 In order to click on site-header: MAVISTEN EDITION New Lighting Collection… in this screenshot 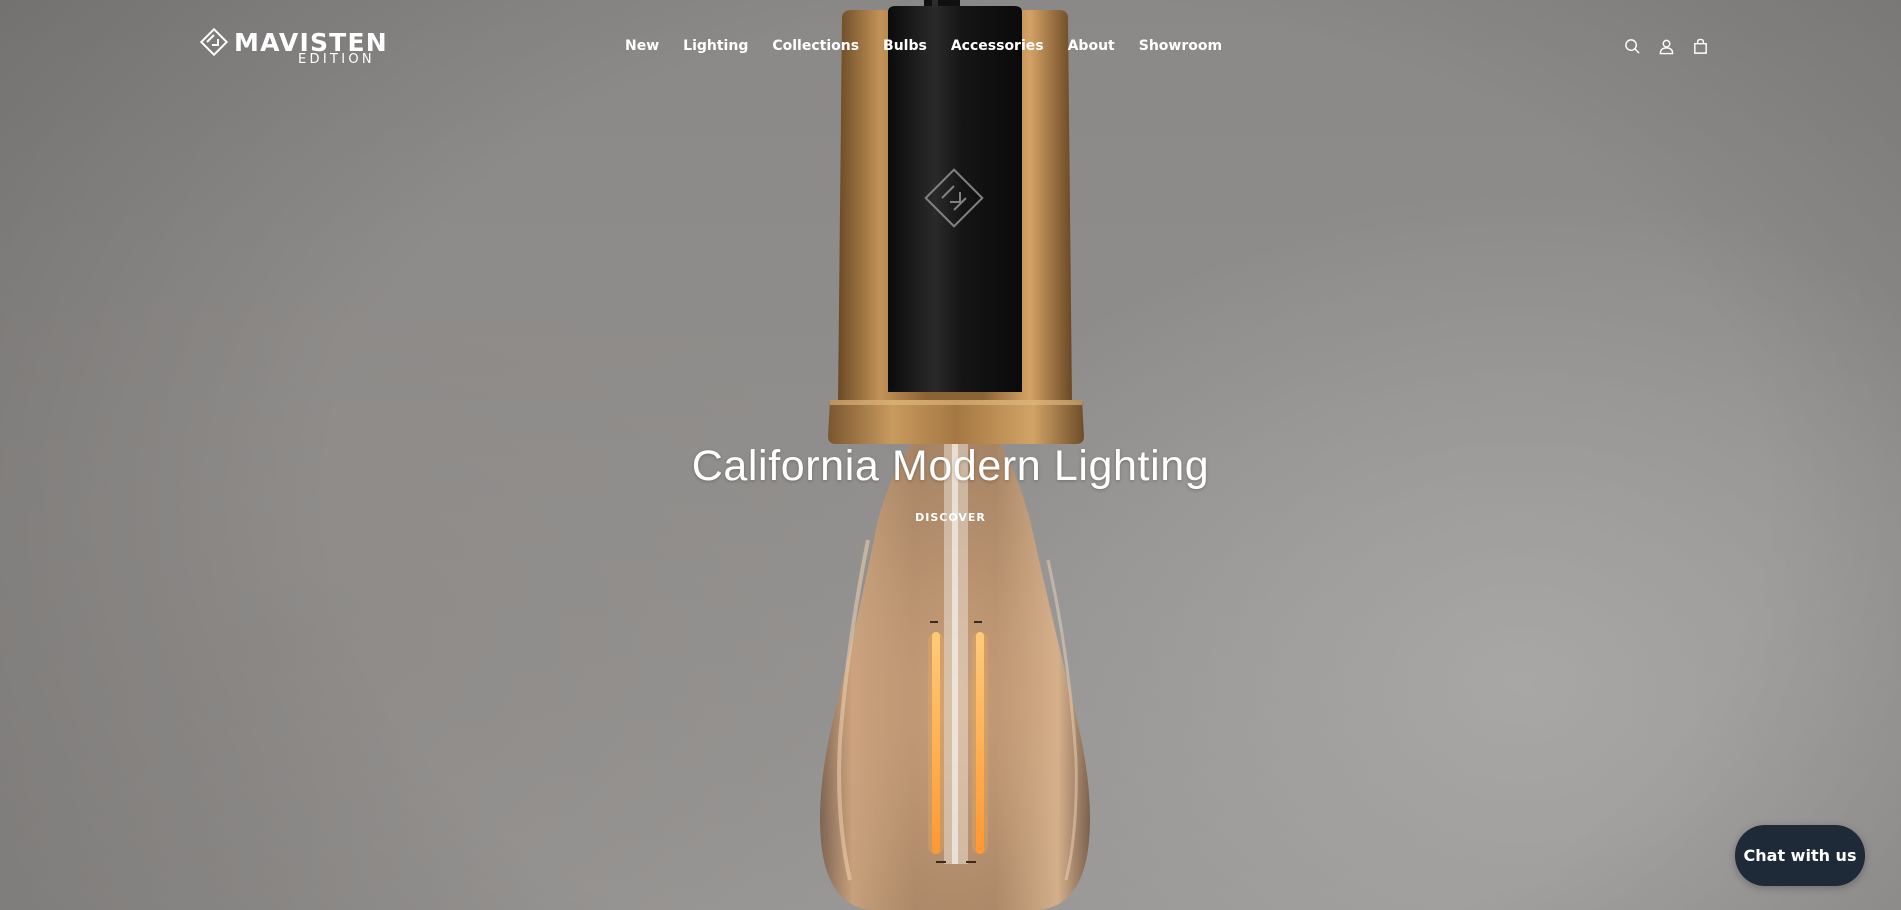, I will do `click(950, 46)`.